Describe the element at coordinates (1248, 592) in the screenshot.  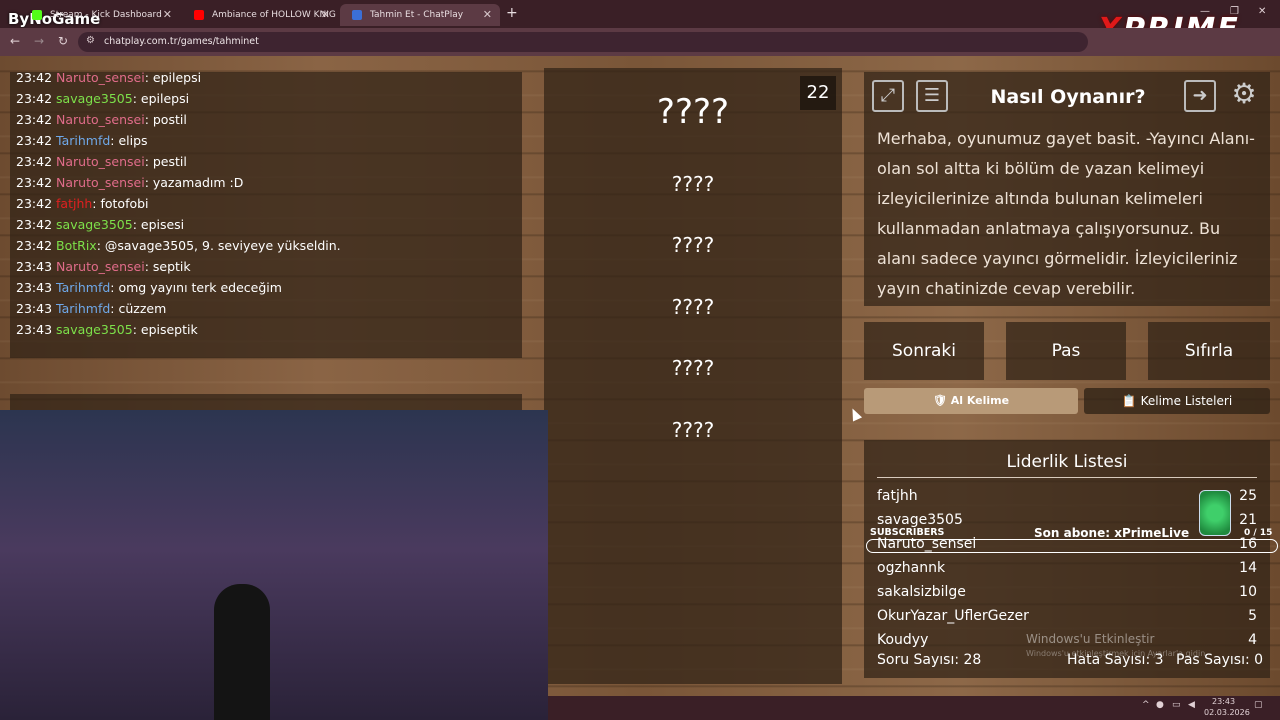
I see `leaderboard-score: 10` at that location.